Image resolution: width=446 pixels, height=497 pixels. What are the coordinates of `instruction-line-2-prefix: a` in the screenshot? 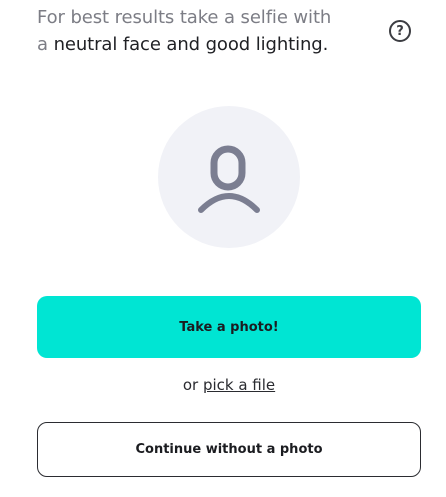 It's located at (45, 44).